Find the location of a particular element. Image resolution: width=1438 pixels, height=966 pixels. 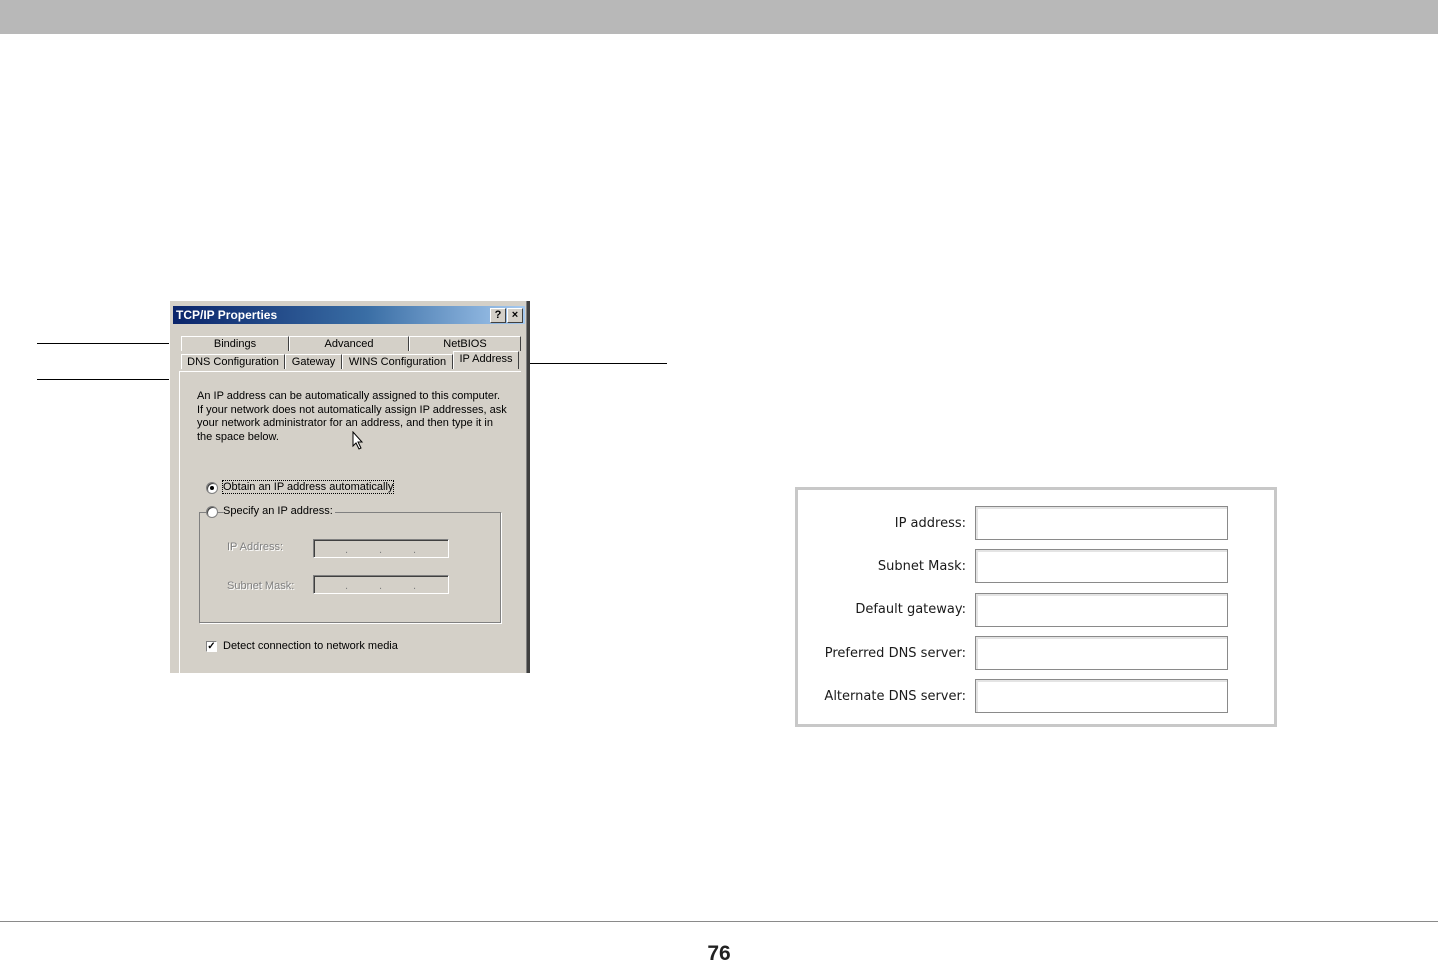

help-button: ? is located at coordinates (498, 315).